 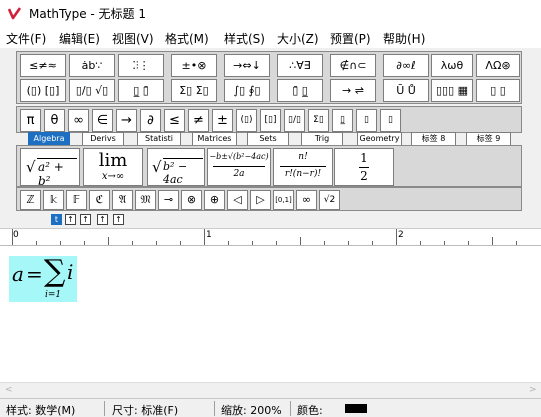 I want to click on element-of-symbol-button: ∈, so click(x=102, y=120).